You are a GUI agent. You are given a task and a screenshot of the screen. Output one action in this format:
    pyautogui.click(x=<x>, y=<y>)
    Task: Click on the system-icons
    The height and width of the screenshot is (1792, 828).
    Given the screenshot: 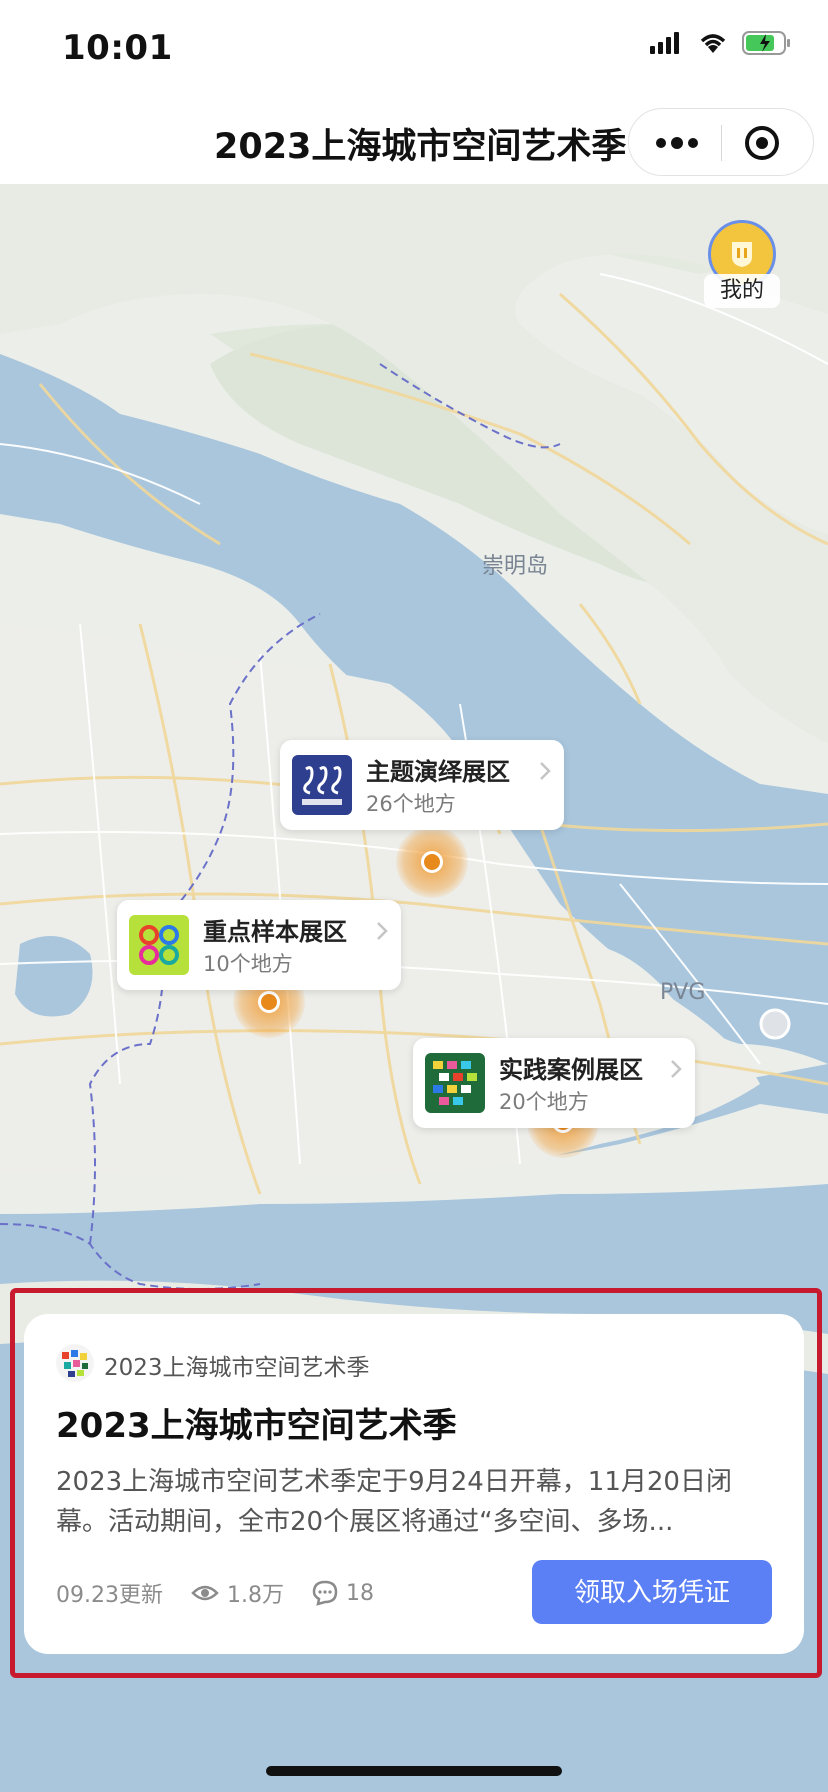 What is the action you would take?
    pyautogui.click(x=721, y=43)
    